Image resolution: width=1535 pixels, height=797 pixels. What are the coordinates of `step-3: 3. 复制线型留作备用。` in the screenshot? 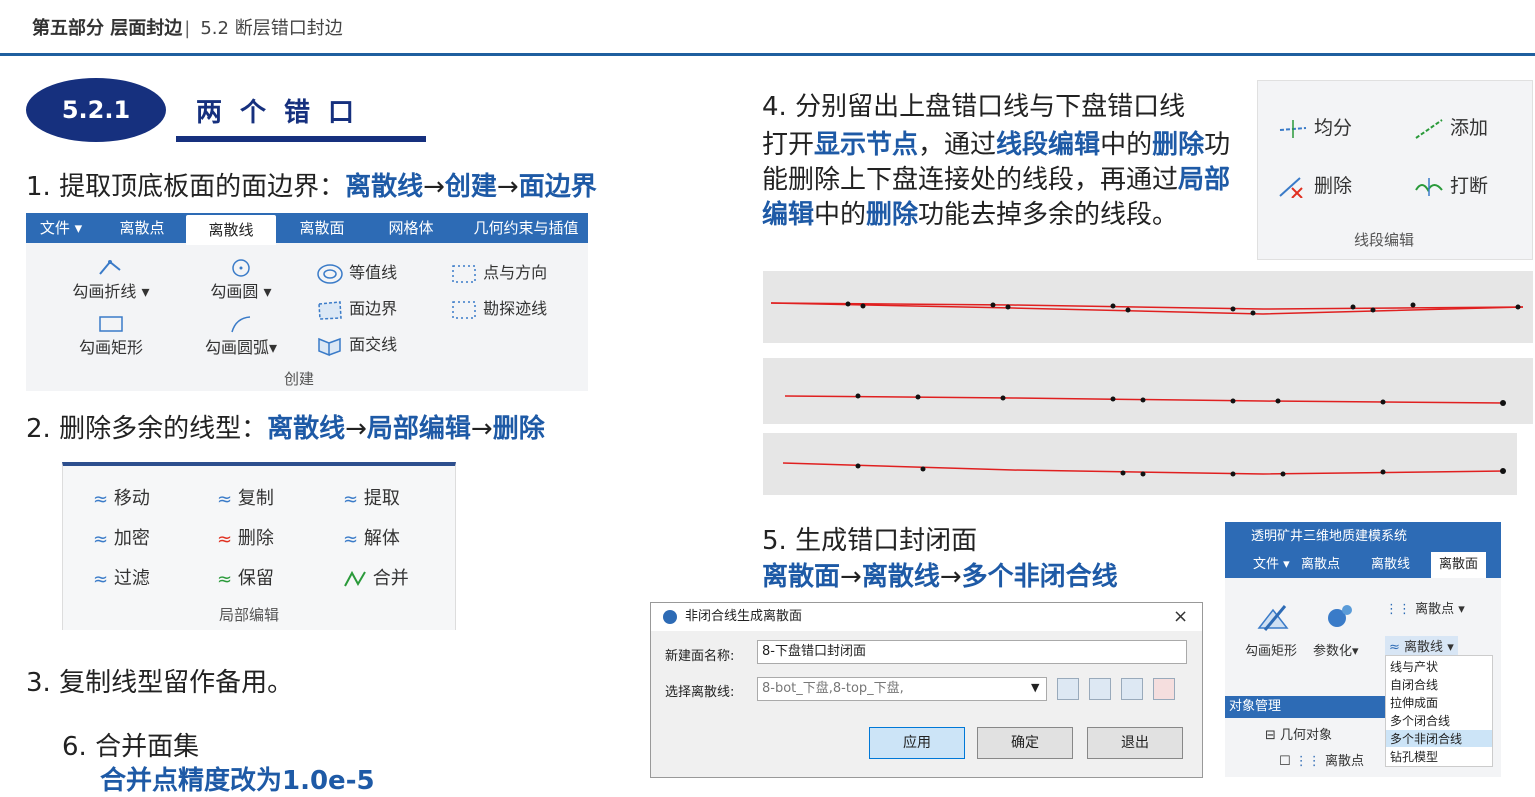 It's located at (160, 683).